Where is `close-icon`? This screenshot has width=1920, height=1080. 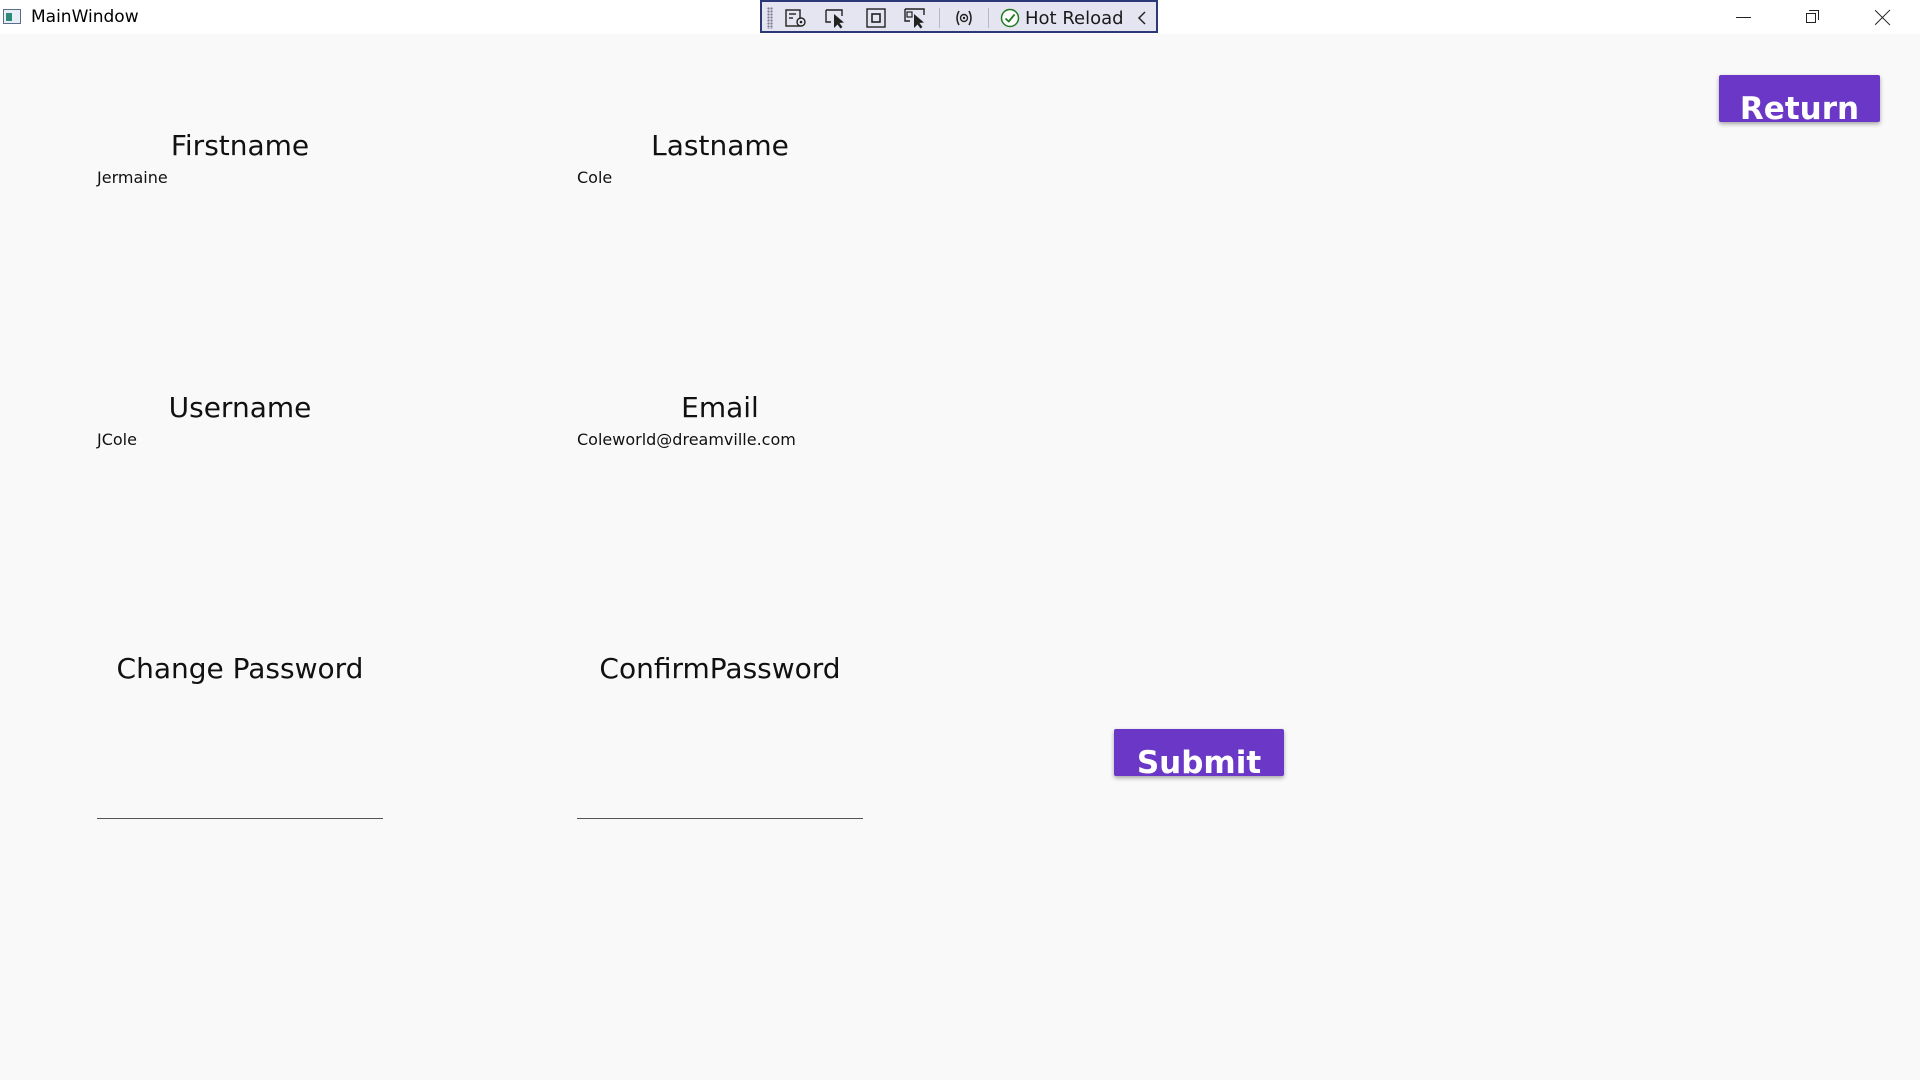
close-icon is located at coordinates (1883, 17).